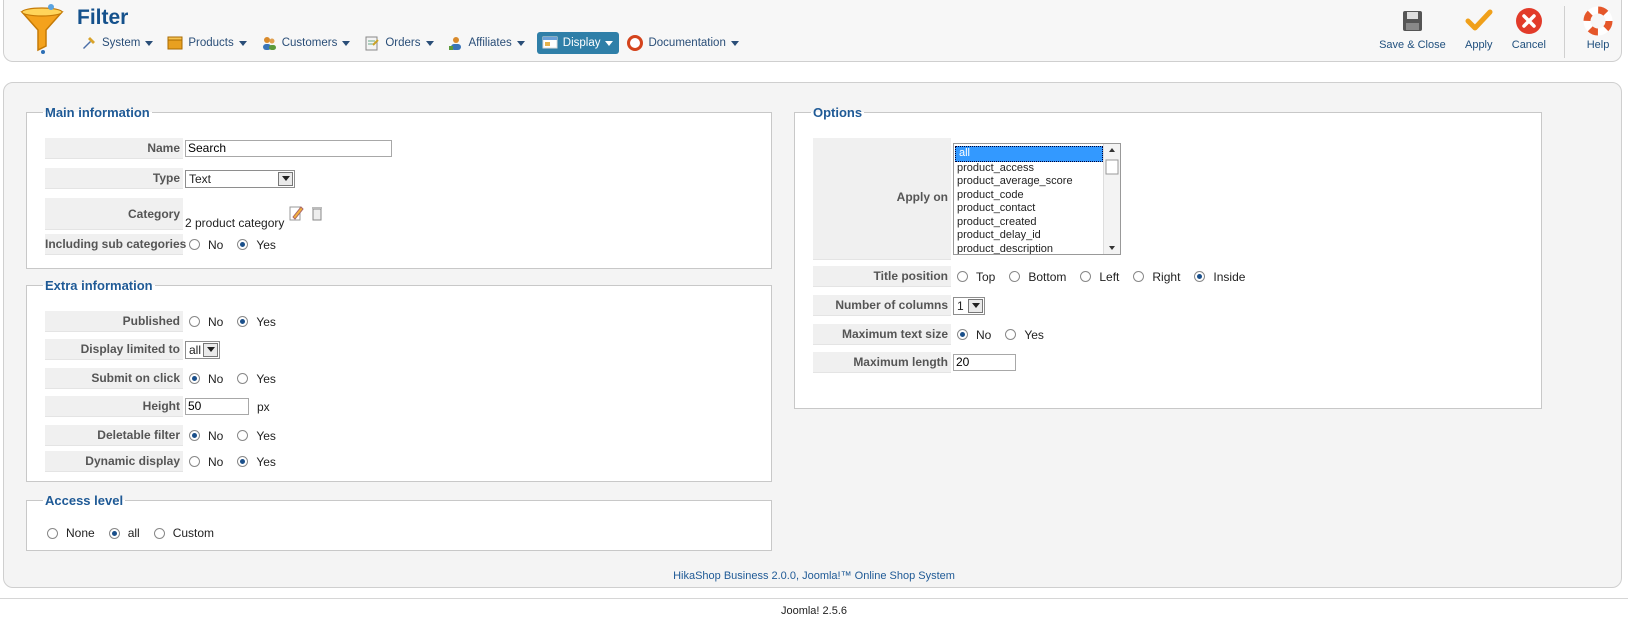 The width and height of the screenshot is (1628, 644). I want to click on dynamic-no-radio, so click(194, 461).